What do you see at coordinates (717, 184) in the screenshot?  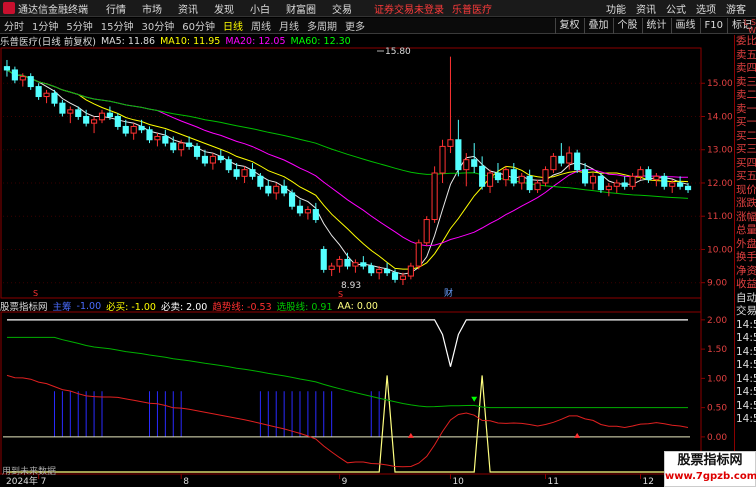 I see `price-axis: 9.00 10.00 11.00 12.00 13.00 14.00 15.00` at bounding box center [717, 184].